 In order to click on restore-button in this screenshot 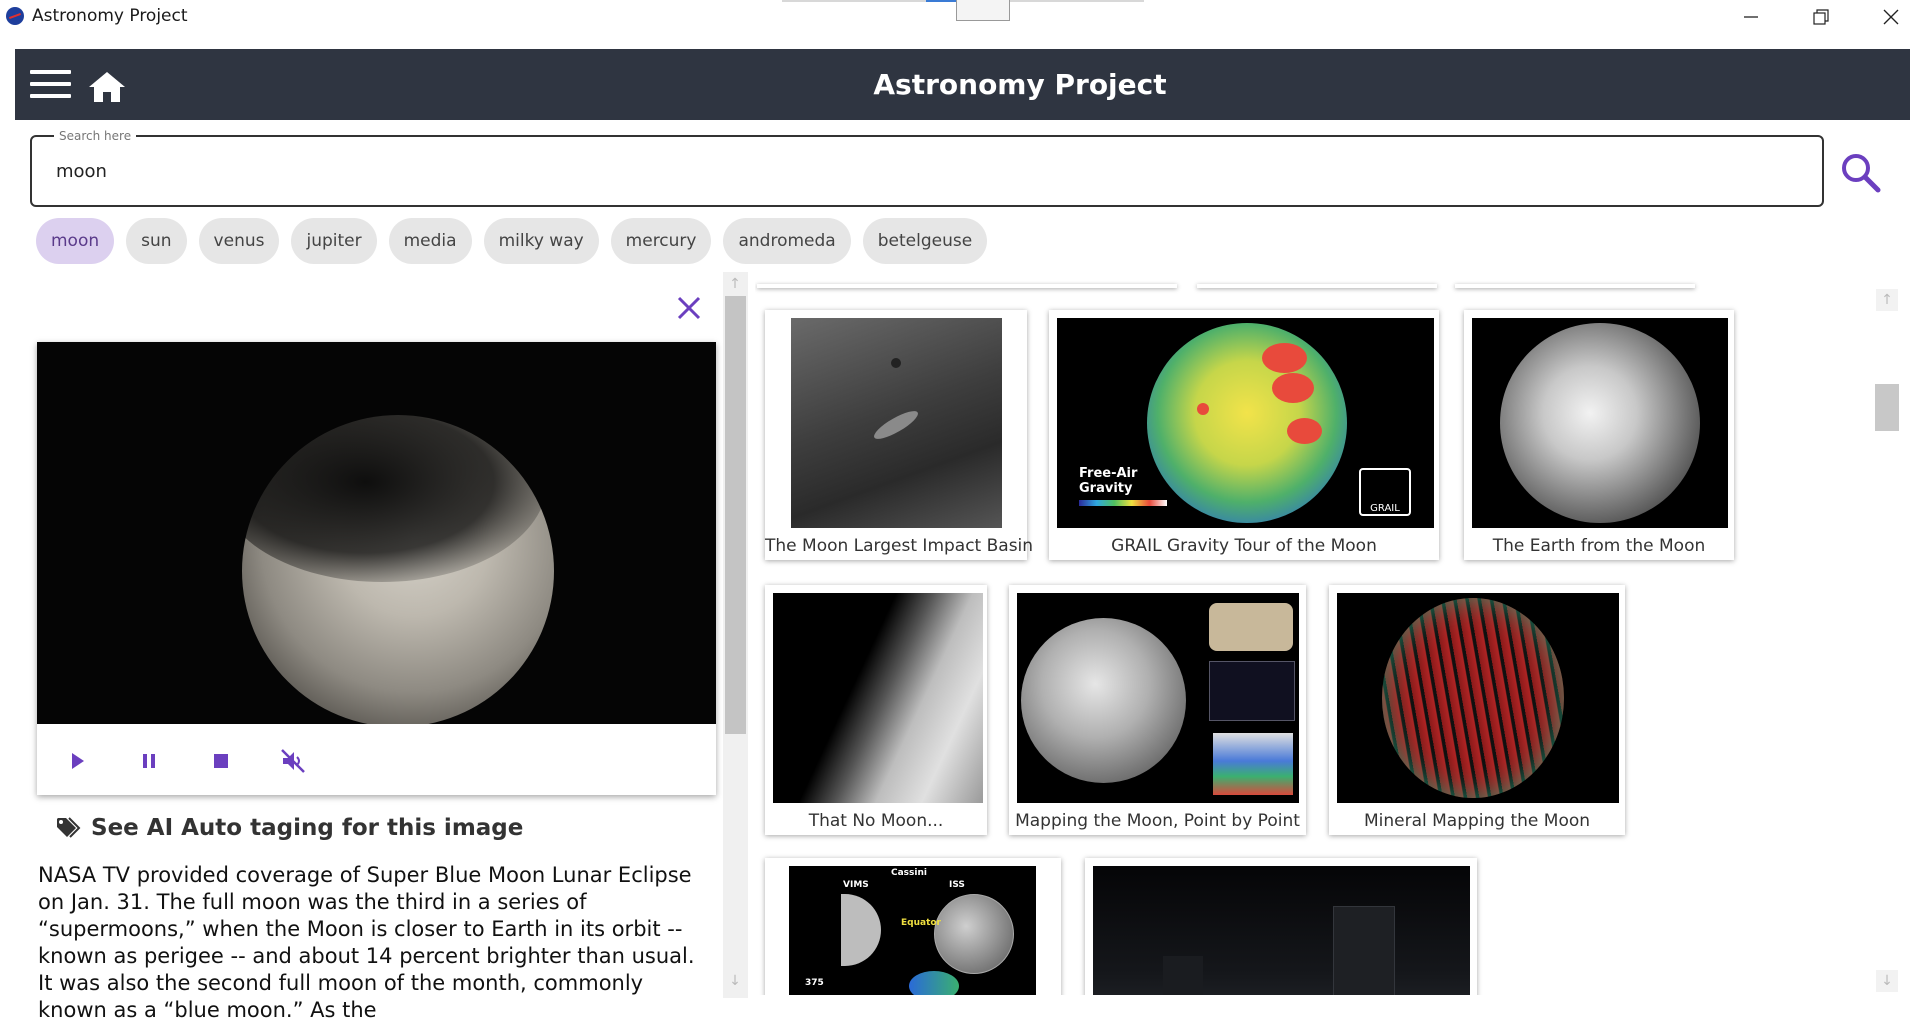, I will do `click(1821, 17)`.